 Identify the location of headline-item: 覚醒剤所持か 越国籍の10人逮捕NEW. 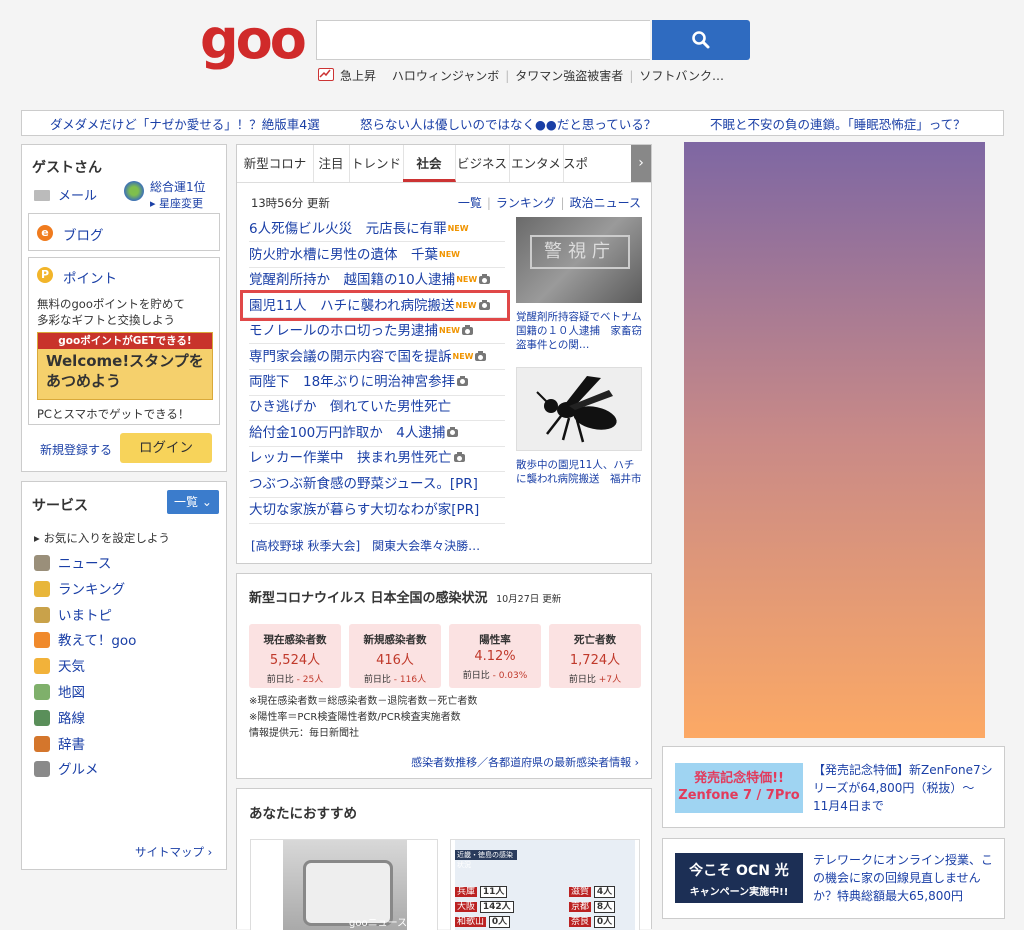
(377, 280).